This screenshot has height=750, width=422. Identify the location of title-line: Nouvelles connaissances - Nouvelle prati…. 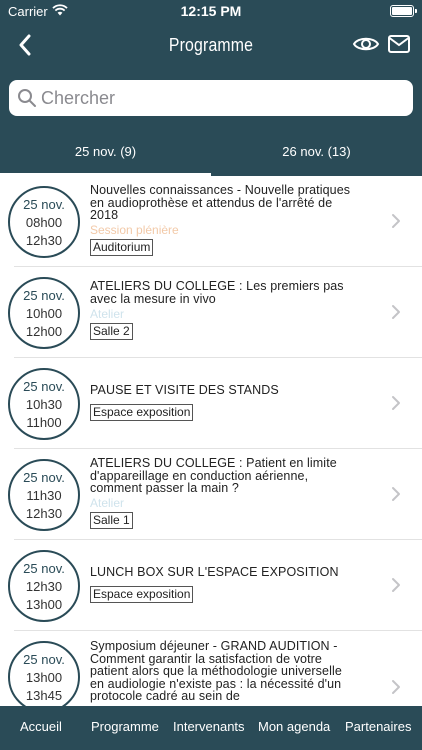
(220, 190).